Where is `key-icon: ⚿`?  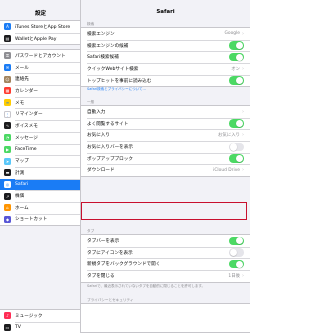
key-icon: ⚿ is located at coordinates (7, 56).